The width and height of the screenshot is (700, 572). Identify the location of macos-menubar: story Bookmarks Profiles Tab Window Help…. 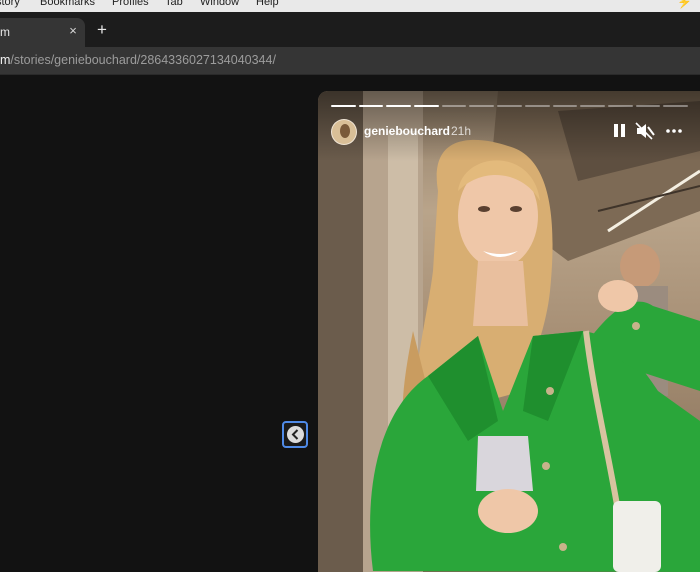
(350, 6).